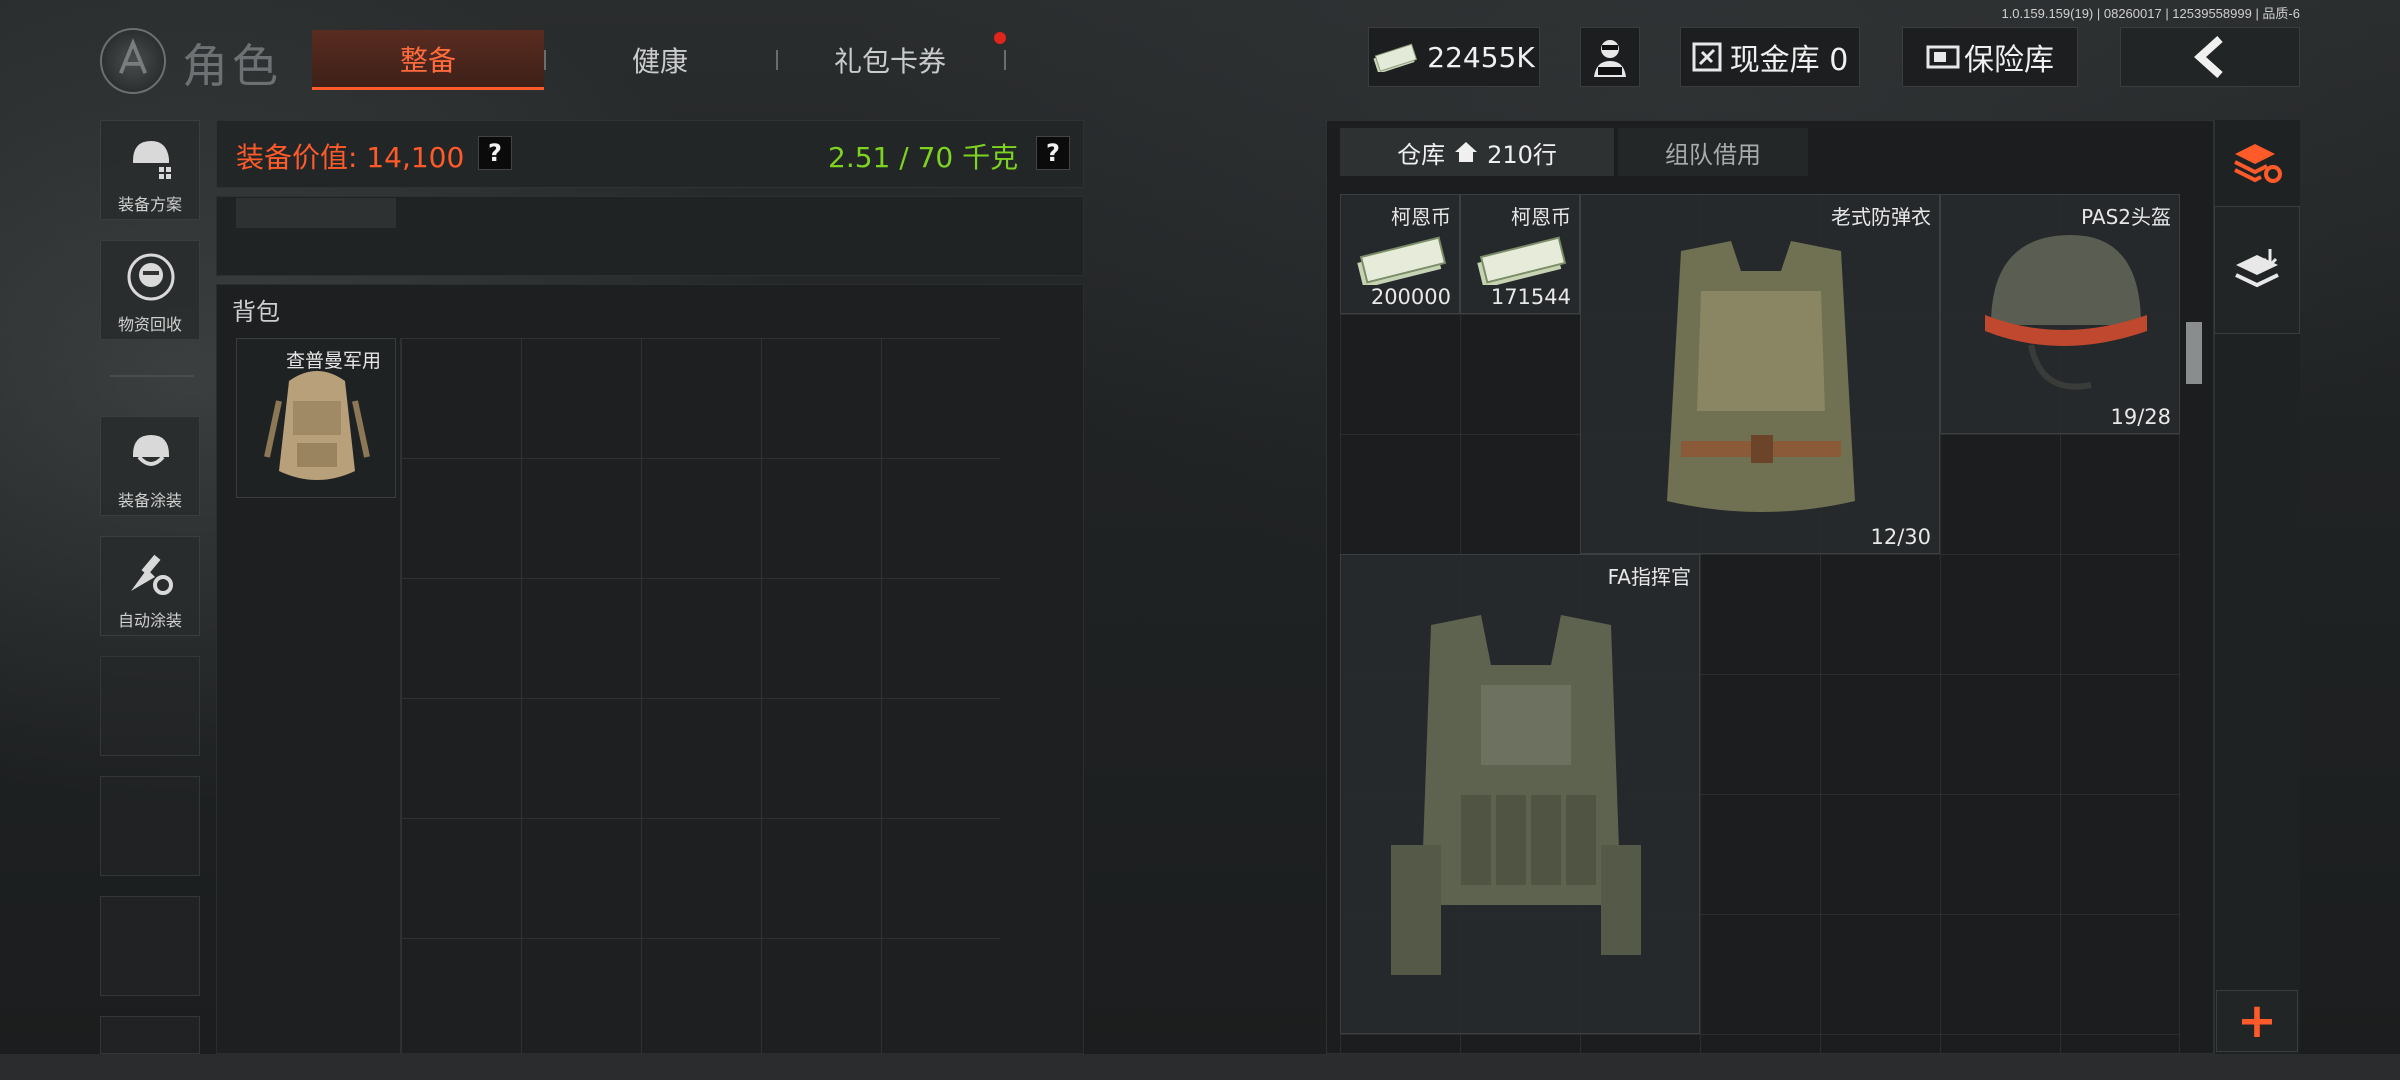 This screenshot has height=1080, width=2400. I want to click on tab-gift-cards: 礼包卡券, so click(890, 60).